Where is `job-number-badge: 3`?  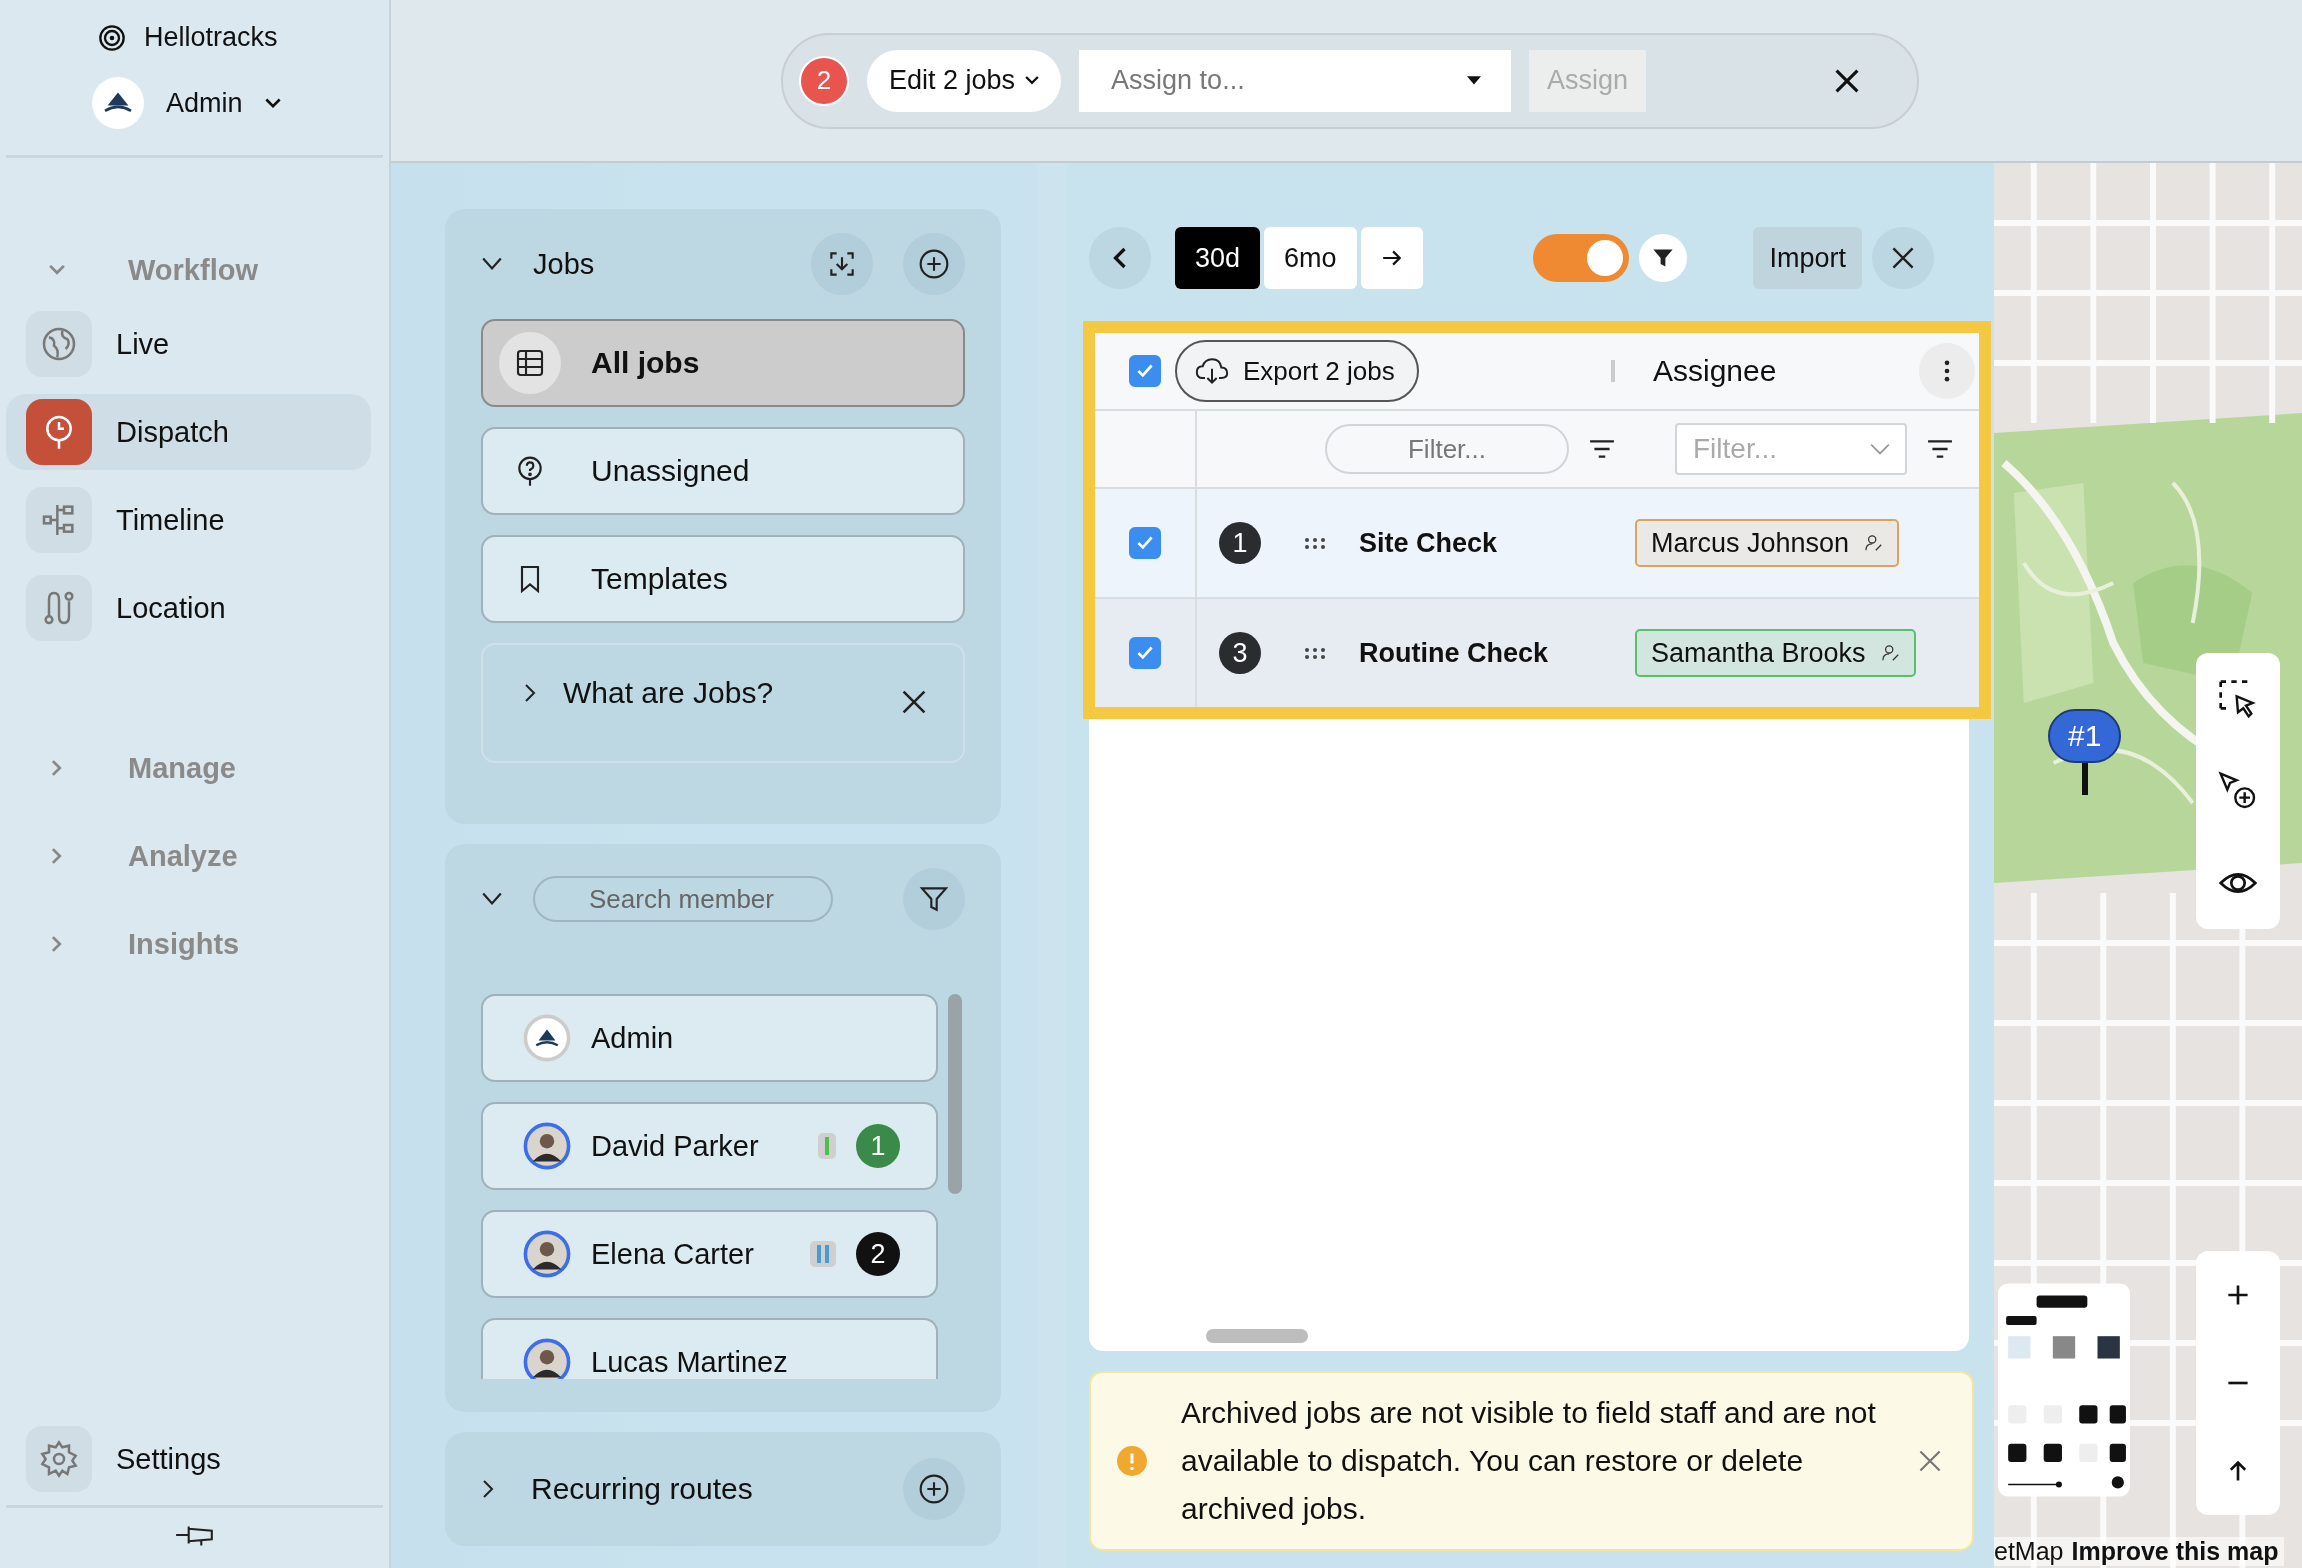 job-number-badge: 3 is located at coordinates (1240, 653).